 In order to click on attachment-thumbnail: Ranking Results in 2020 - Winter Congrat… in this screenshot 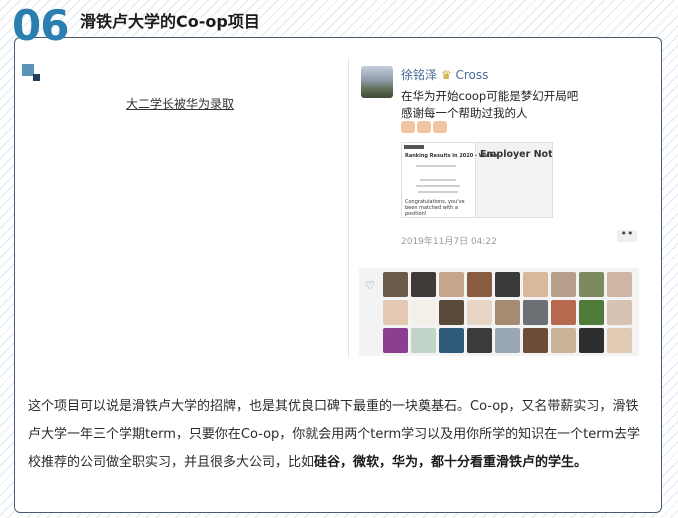, I will do `click(477, 180)`.